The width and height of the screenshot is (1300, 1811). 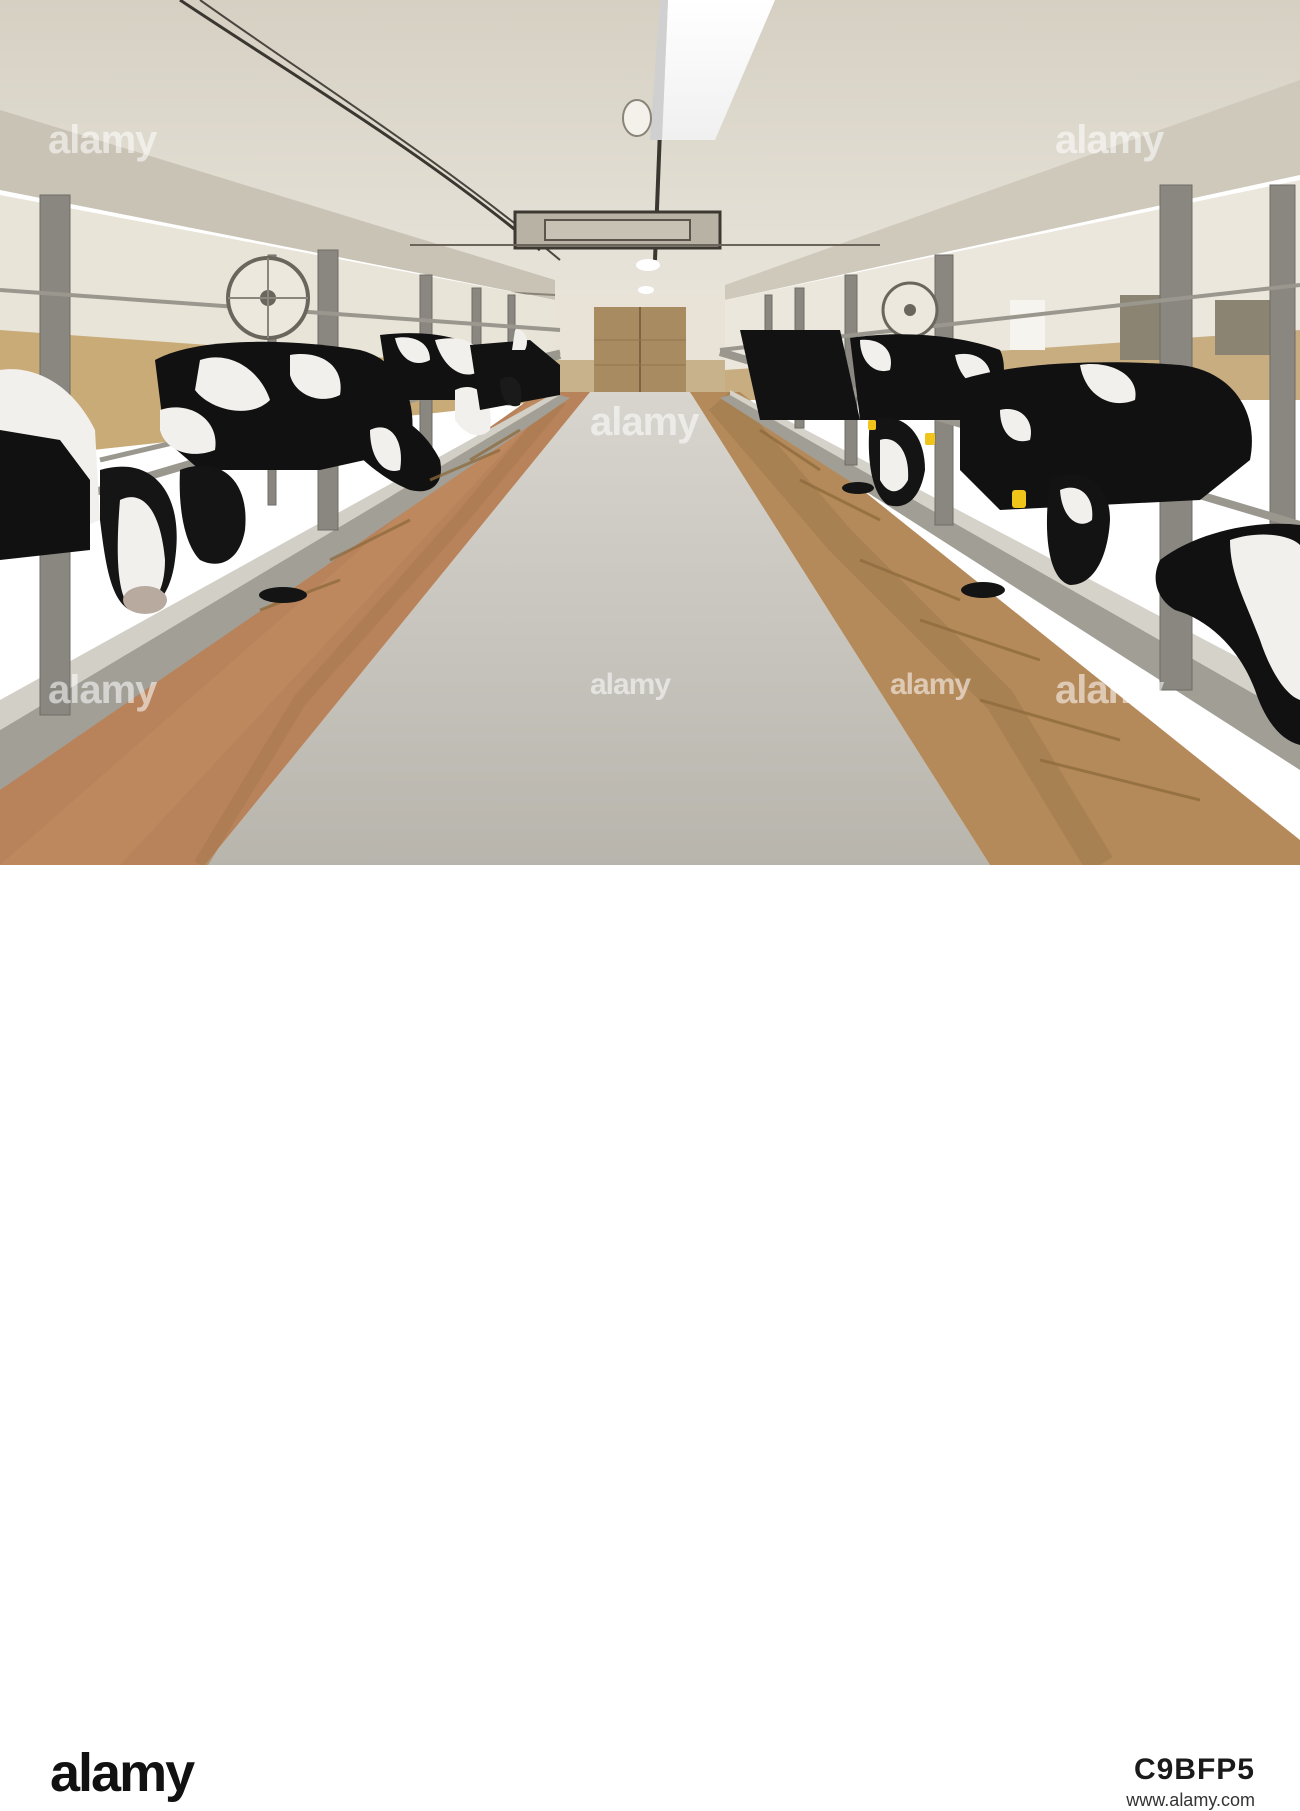 What do you see at coordinates (910, 310) in the screenshot?
I see `wall-fan-right` at bounding box center [910, 310].